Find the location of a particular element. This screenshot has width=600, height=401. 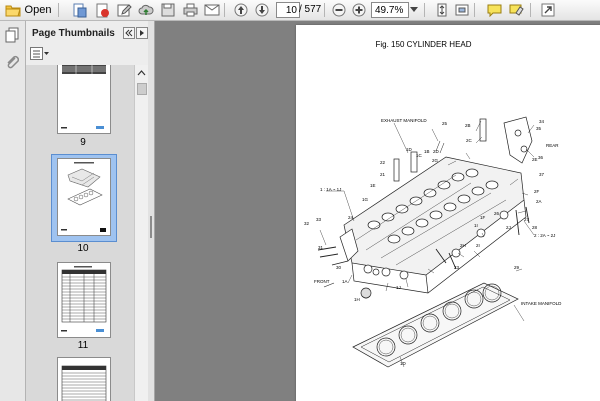

collapse-panel-button is located at coordinates (129, 33).